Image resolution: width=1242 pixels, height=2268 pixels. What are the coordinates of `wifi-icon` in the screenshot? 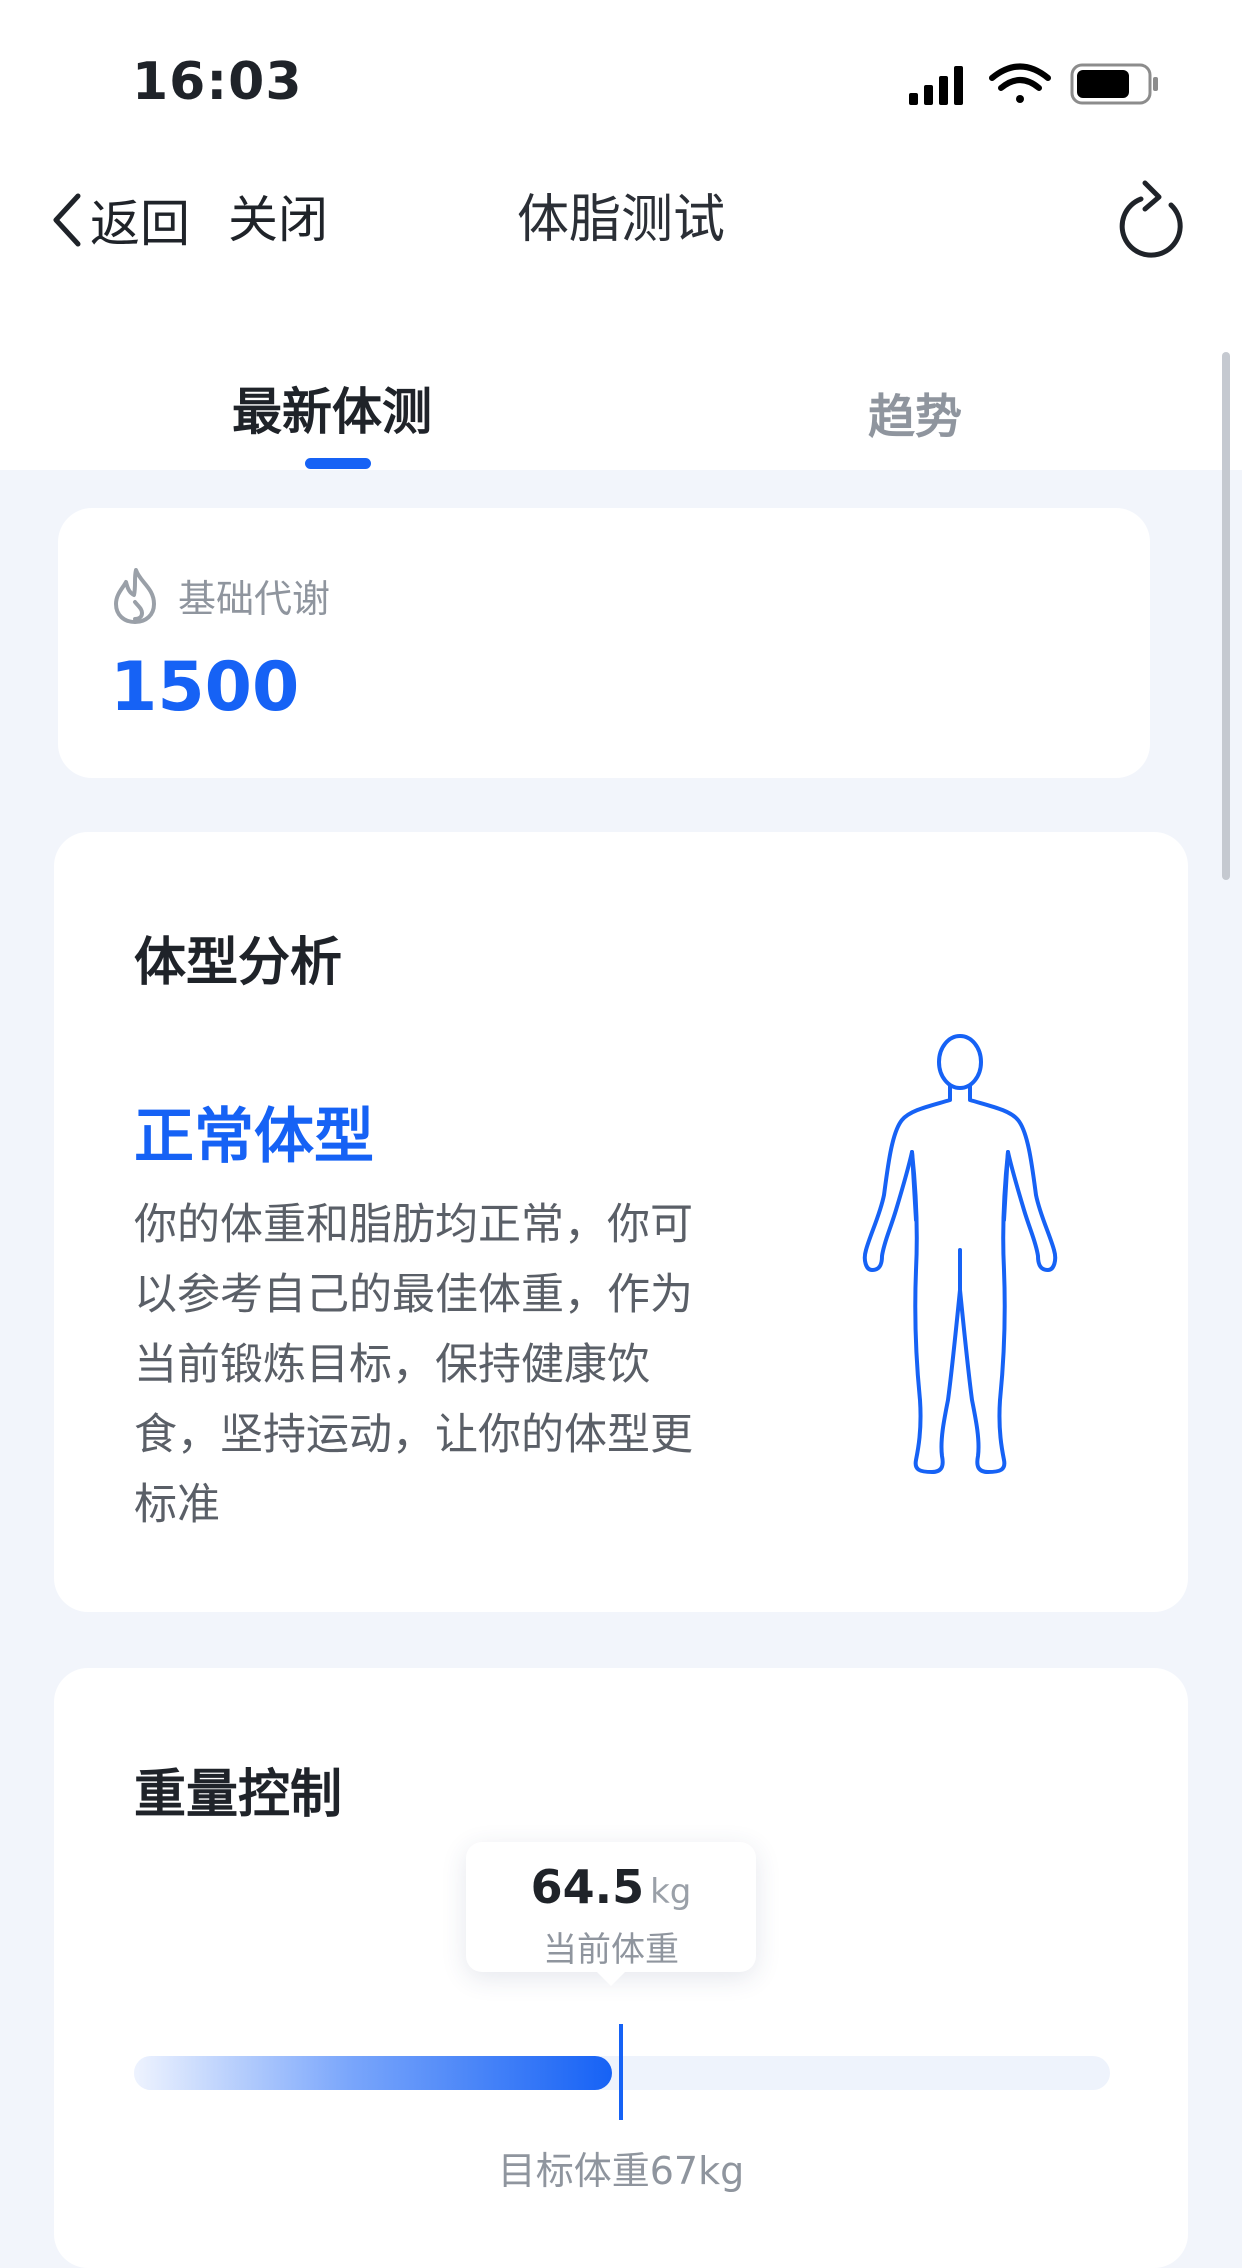 It's located at (1020, 83).